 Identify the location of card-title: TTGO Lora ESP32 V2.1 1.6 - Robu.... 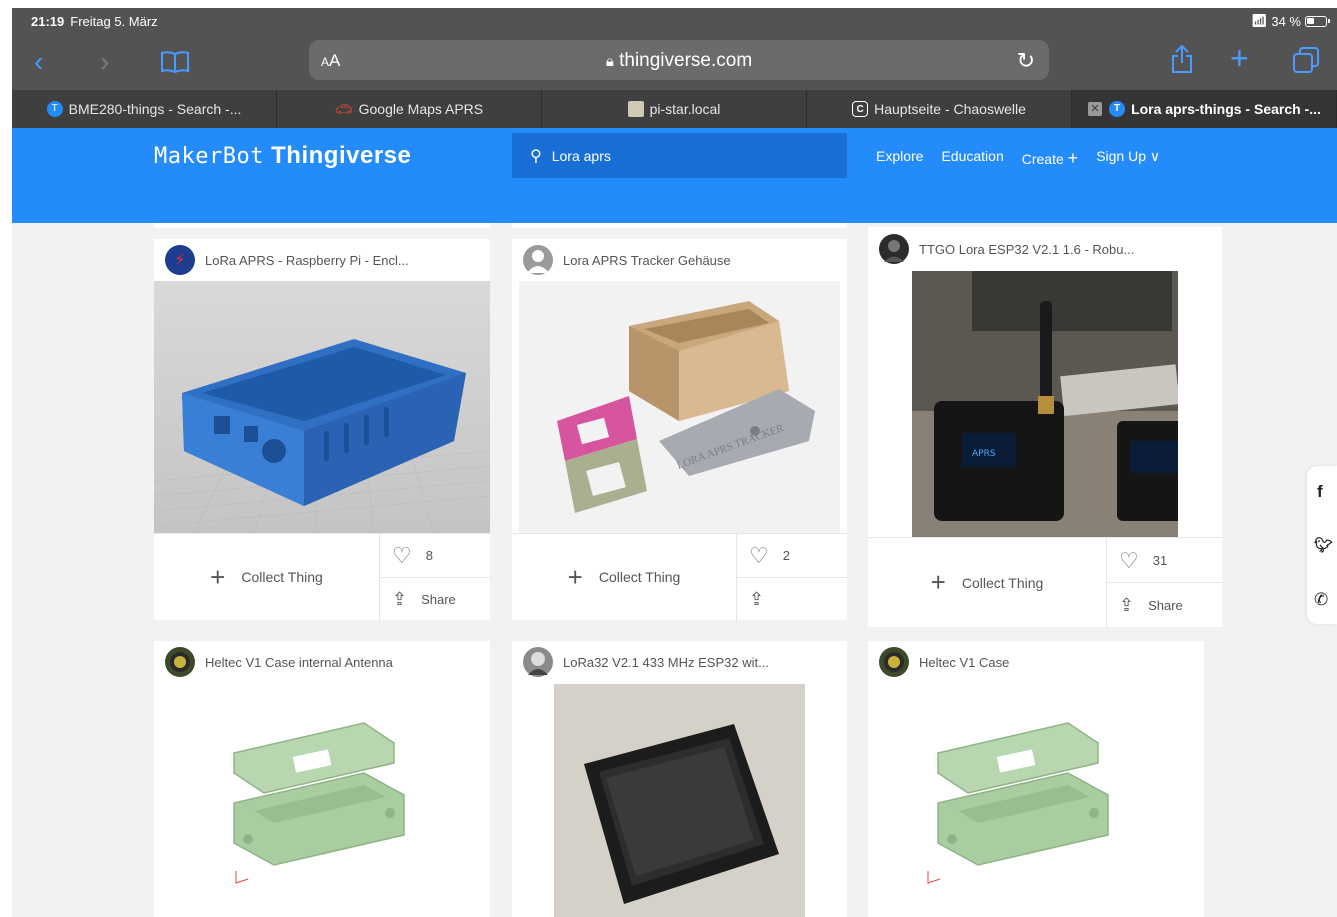
(1026, 249).